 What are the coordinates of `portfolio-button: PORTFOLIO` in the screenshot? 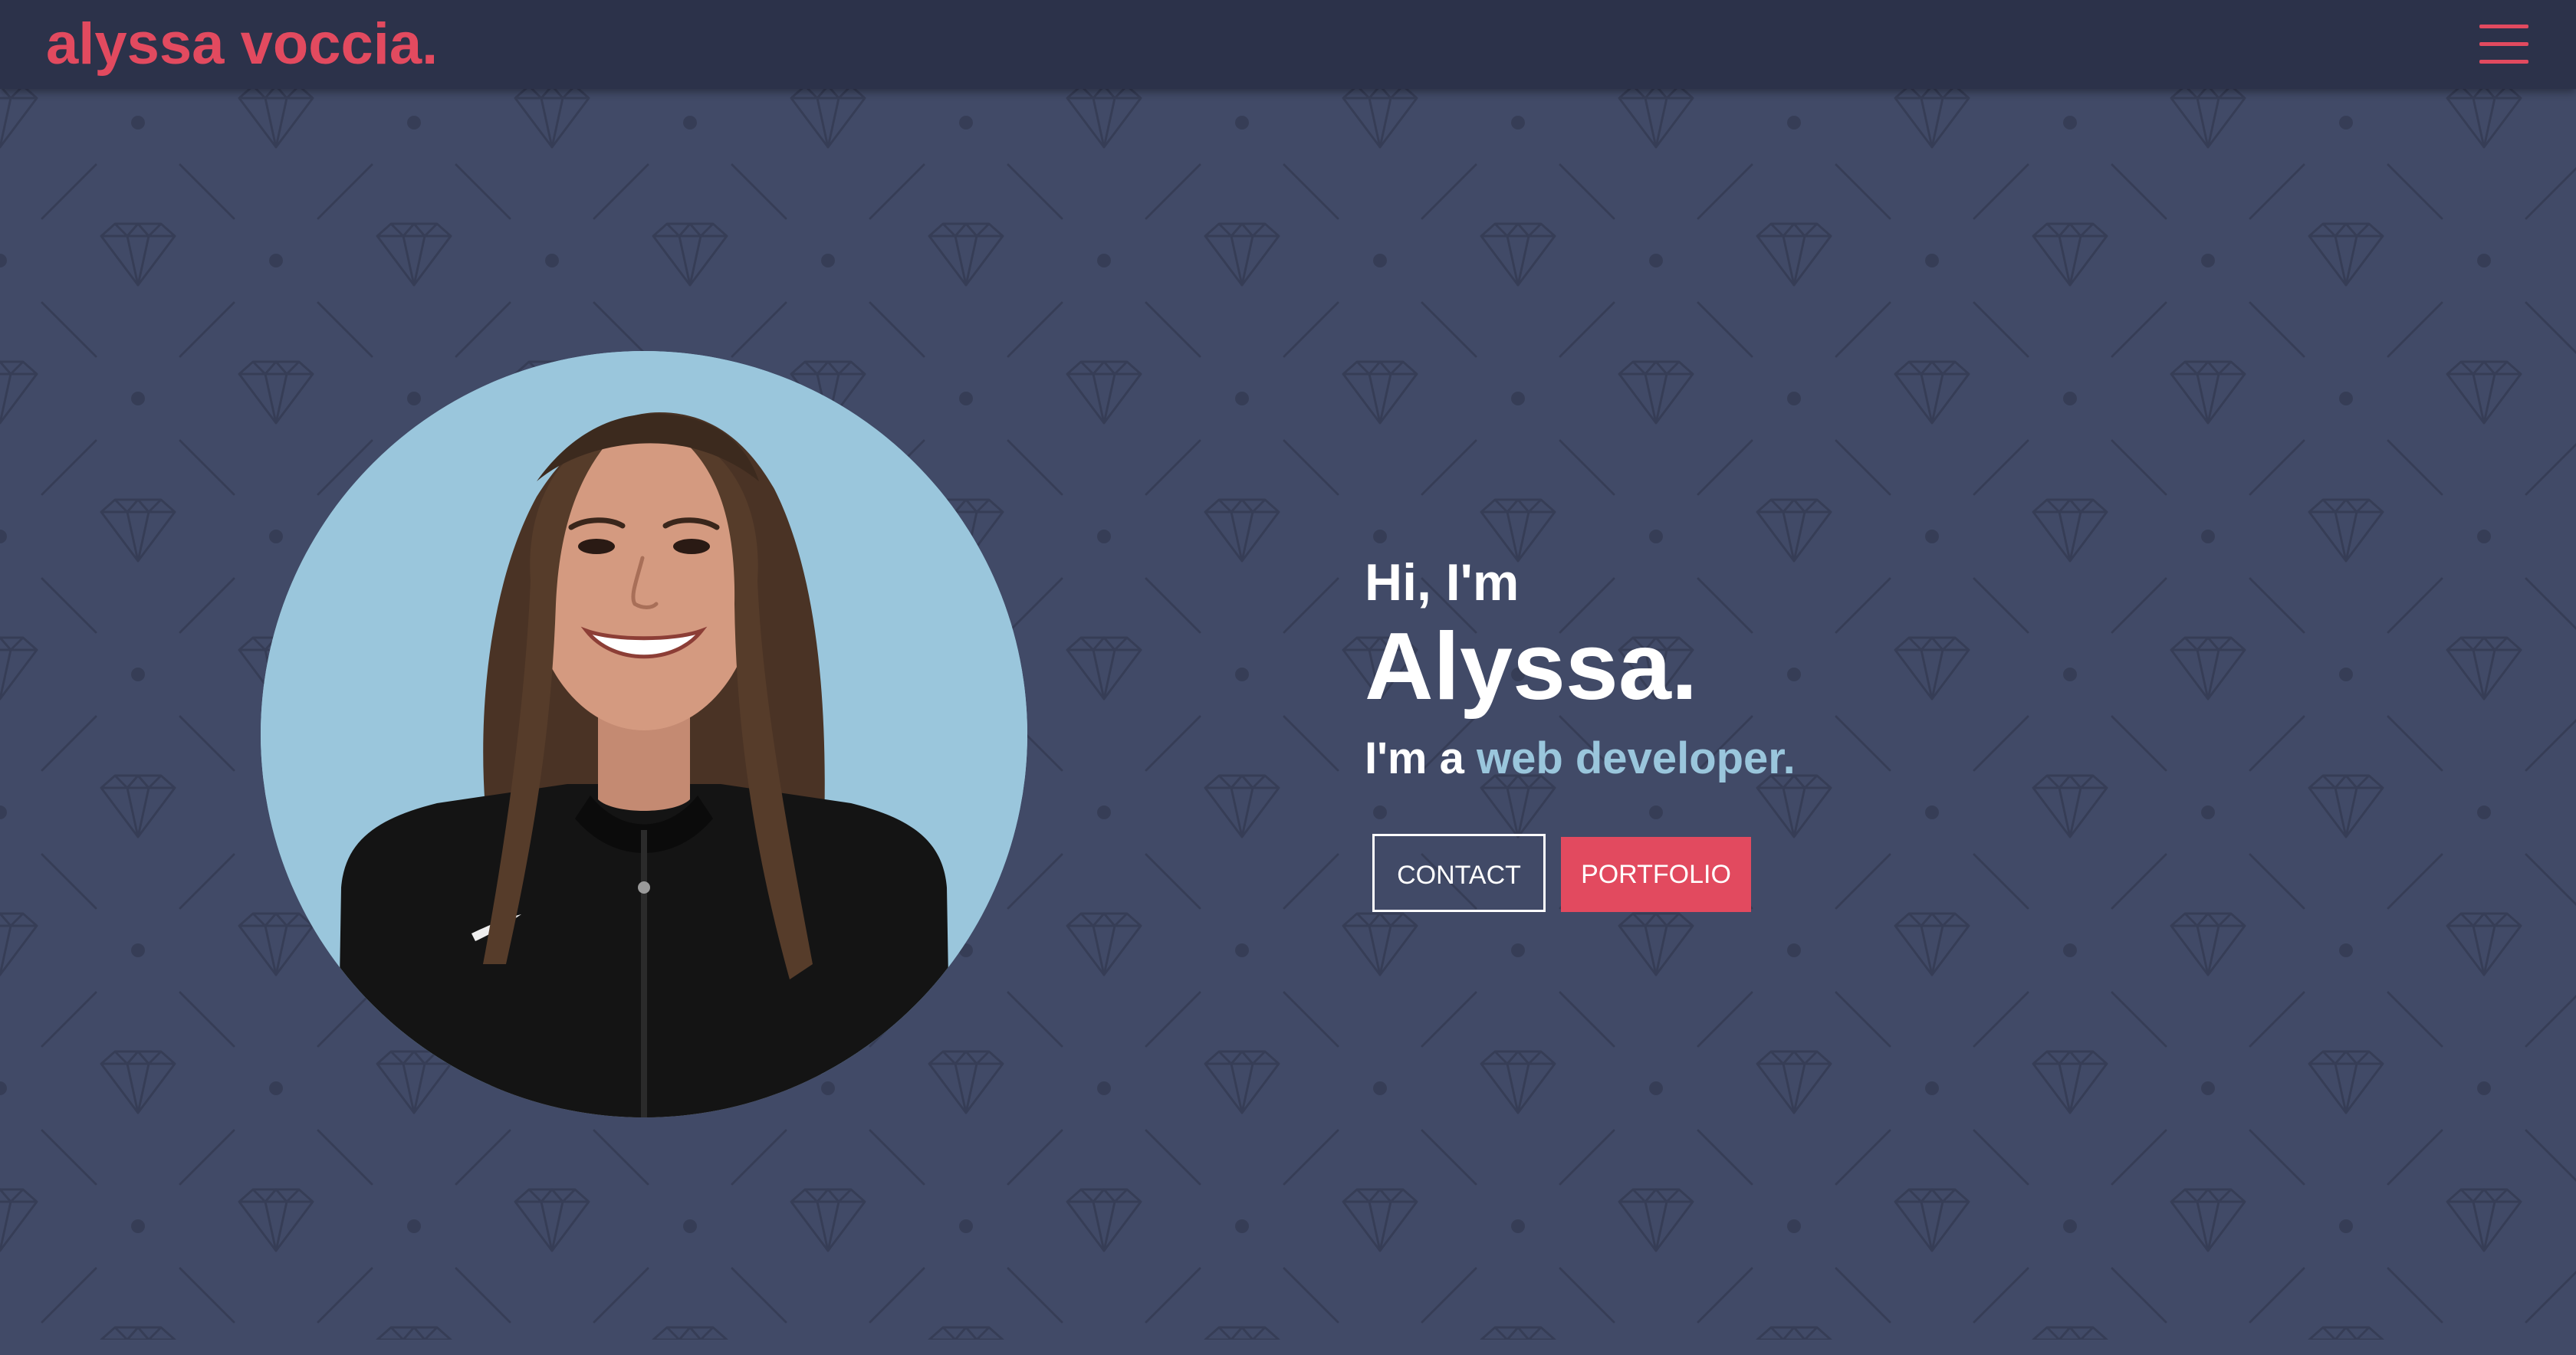 It's located at (1656, 875).